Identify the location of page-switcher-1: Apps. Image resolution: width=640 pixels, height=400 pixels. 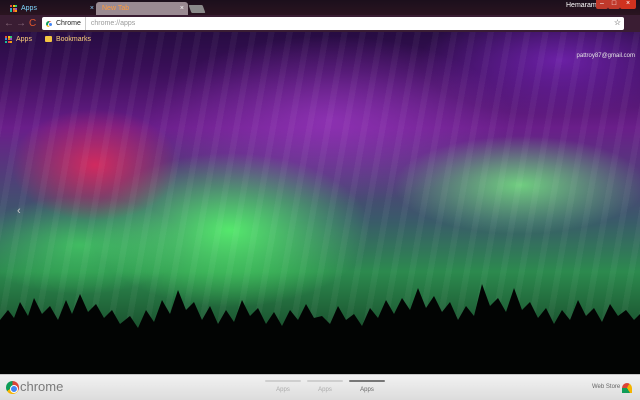
(283, 389).